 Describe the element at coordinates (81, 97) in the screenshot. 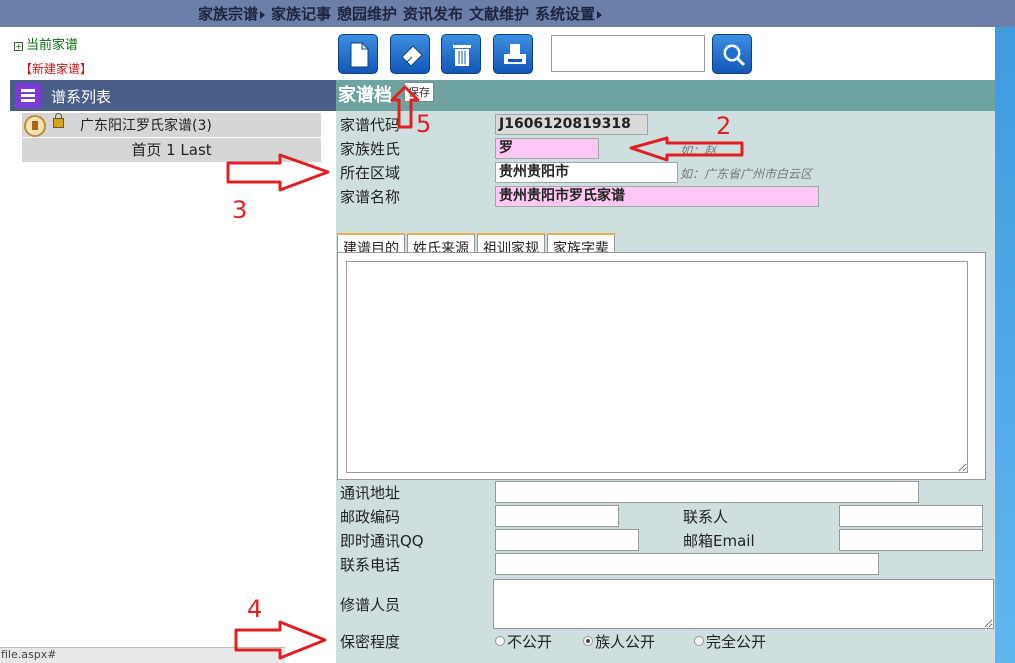

I see `tree-list-title: 谱系列表` at that location.